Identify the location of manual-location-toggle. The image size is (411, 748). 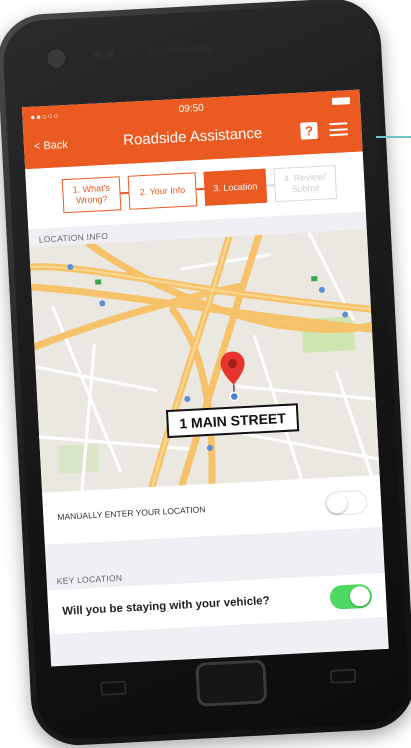
(346, 502).